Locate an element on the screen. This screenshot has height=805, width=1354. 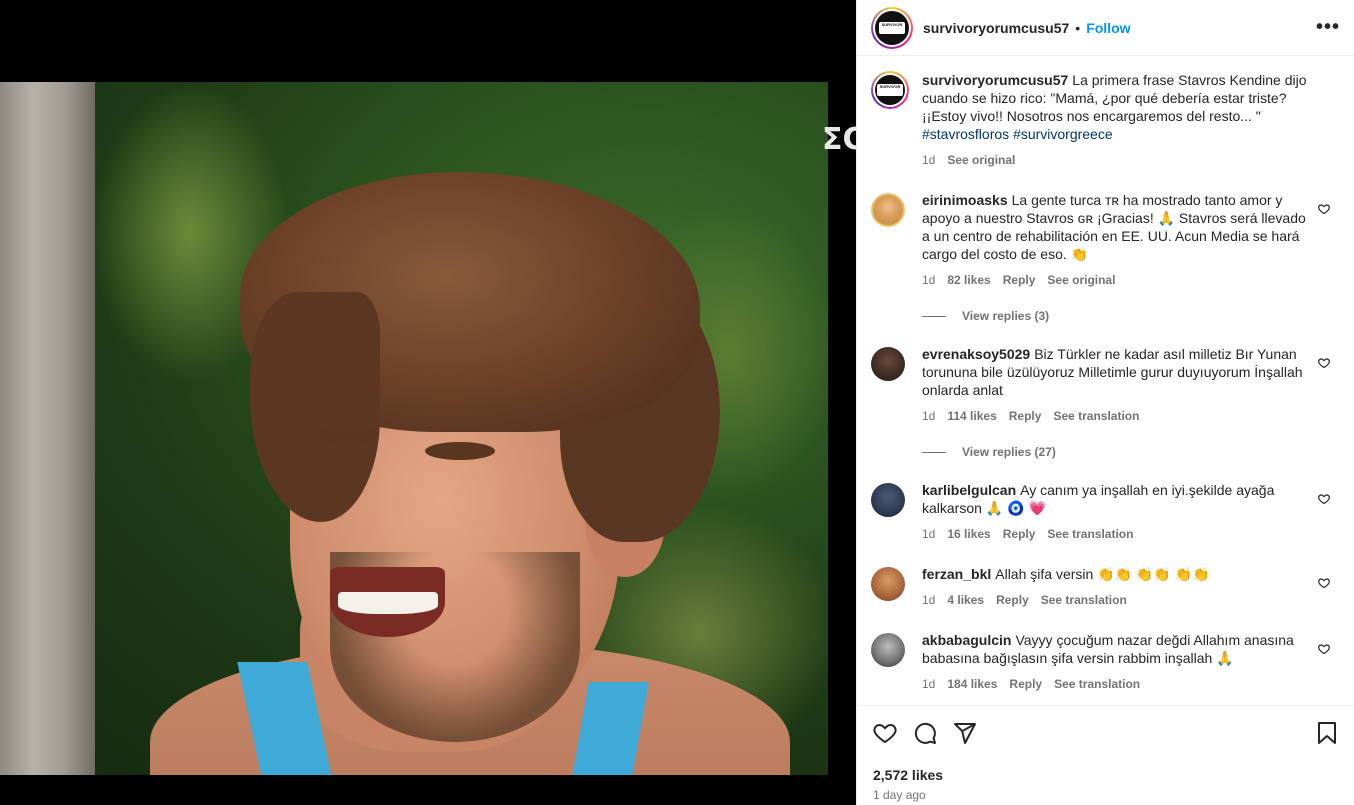
heart-icon is located at coordinates (885, 733).